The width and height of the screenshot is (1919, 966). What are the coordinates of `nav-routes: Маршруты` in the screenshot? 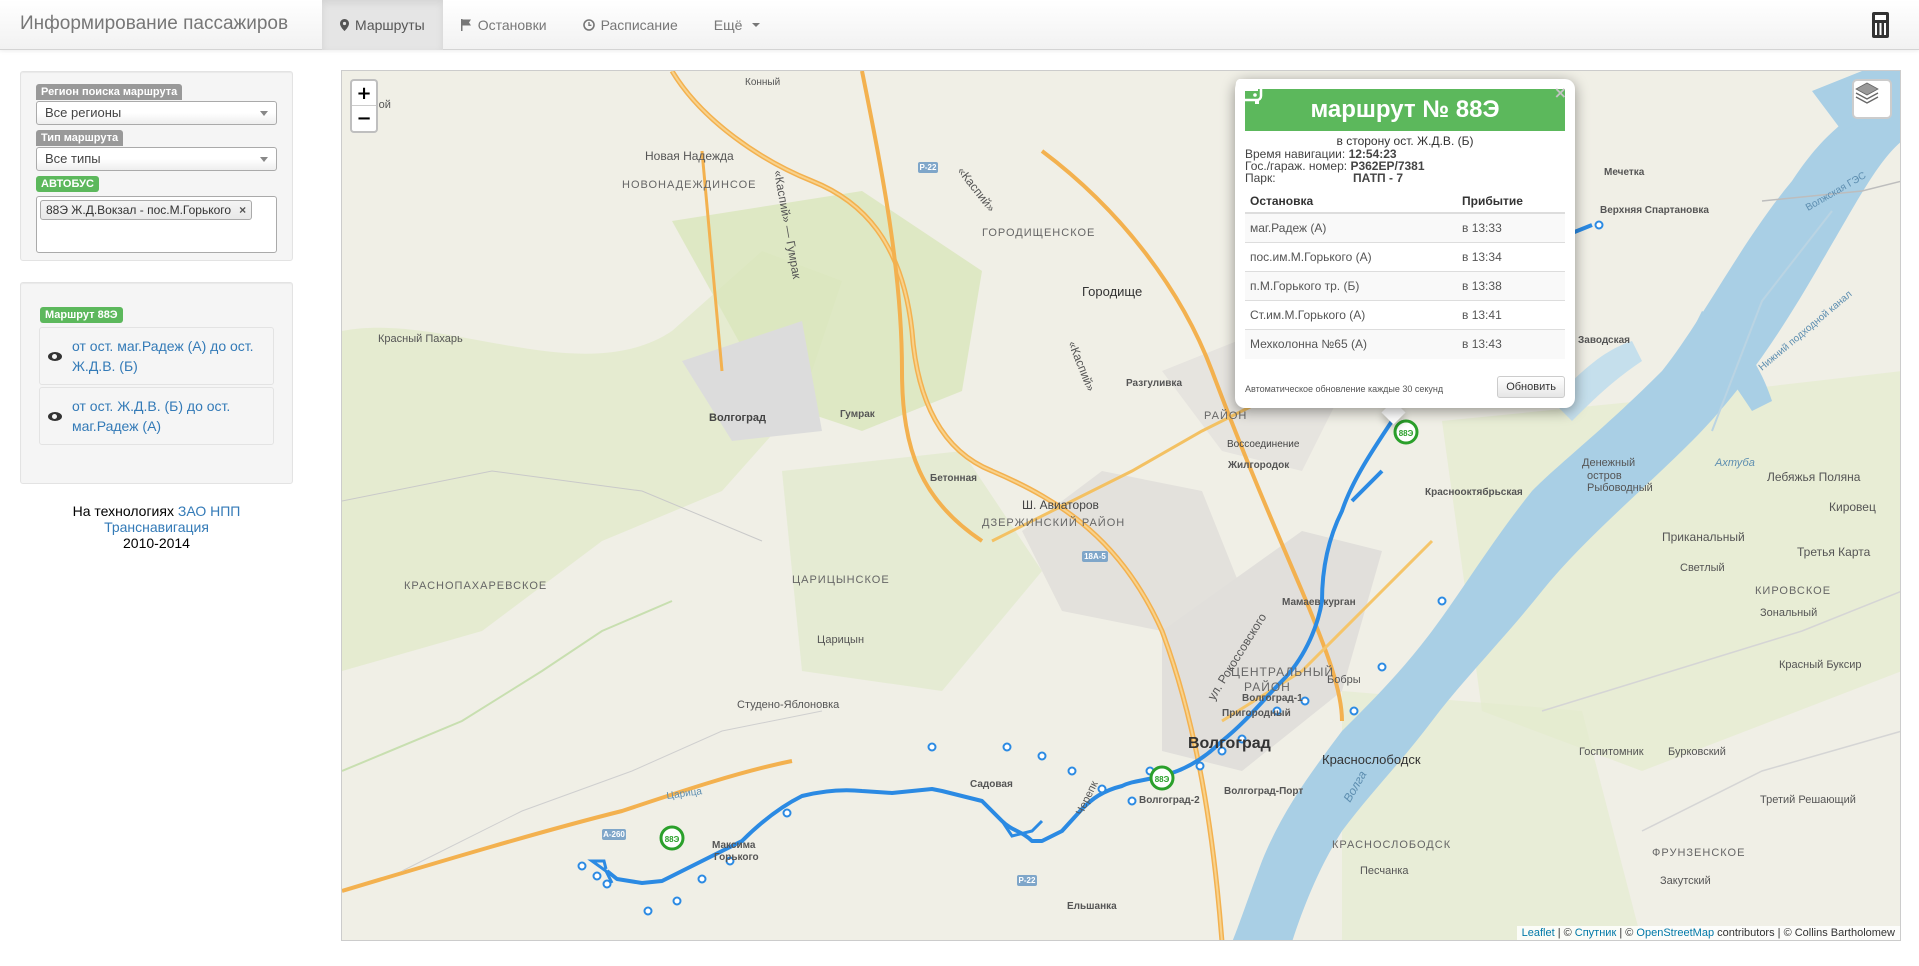 It's located at (382, 25).